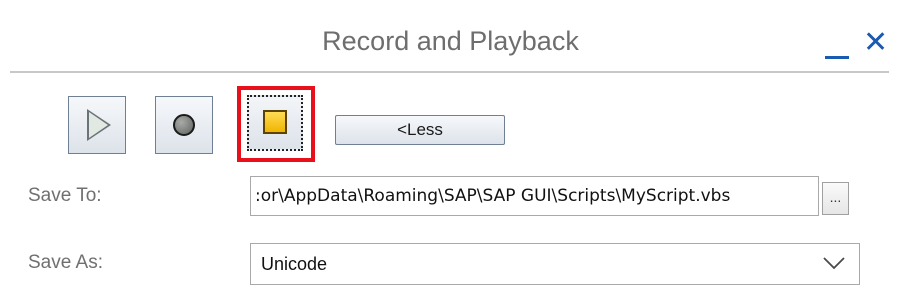 The width and height of the screenshot is (901, 308). I want to click on title-divider, so click(449, 72).